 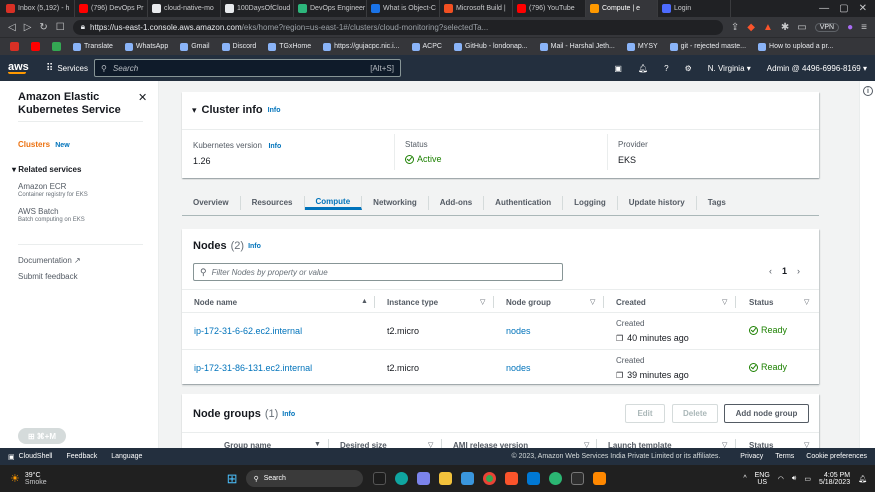 I want to click on col-ami-version: AMI release version, so click(x=490, y=441).